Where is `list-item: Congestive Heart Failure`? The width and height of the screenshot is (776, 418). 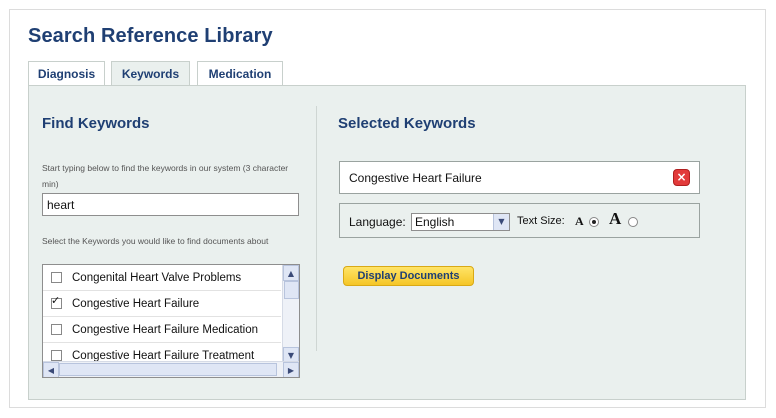 list-item: Congestive Heart Failure is located at coordinates (162, 304).